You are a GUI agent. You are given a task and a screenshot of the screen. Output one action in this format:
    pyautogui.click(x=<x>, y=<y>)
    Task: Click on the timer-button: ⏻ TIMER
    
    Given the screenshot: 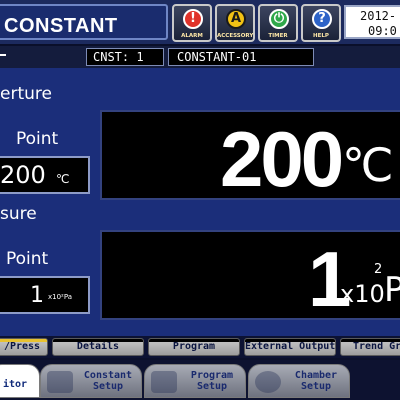 What is the action you would take?
    pyautogui.click(x=278, y=23)
    